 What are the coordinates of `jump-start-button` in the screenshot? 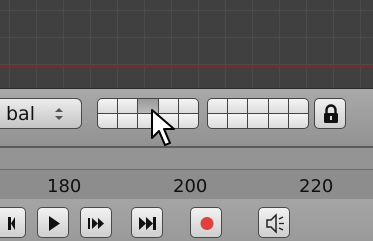 It's located at (13, 222).